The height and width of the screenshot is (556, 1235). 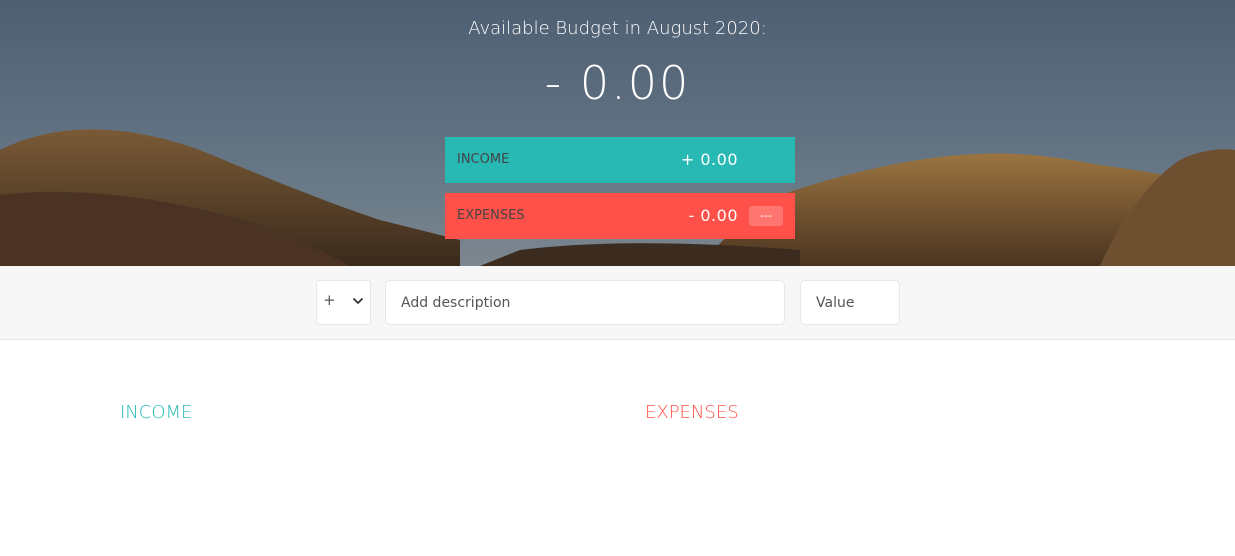 I want to click on add-item-bar: +, so click(x=617, y=303).